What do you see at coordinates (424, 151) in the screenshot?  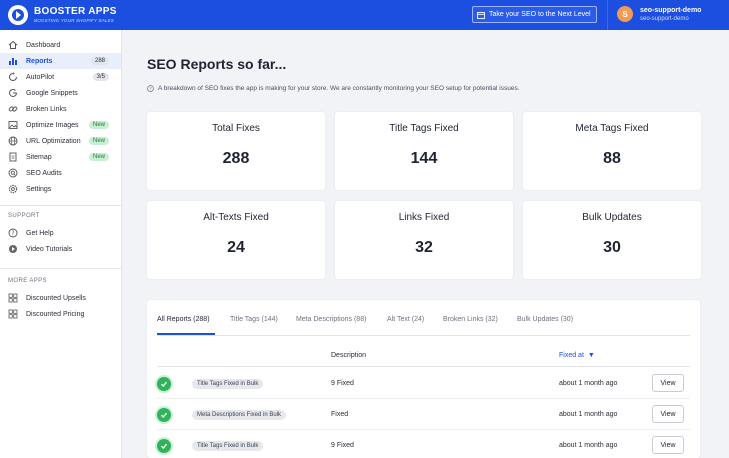 I see `stat-card-title-tags: Title Tags Fixed 144` at bounding box center [424, 151].